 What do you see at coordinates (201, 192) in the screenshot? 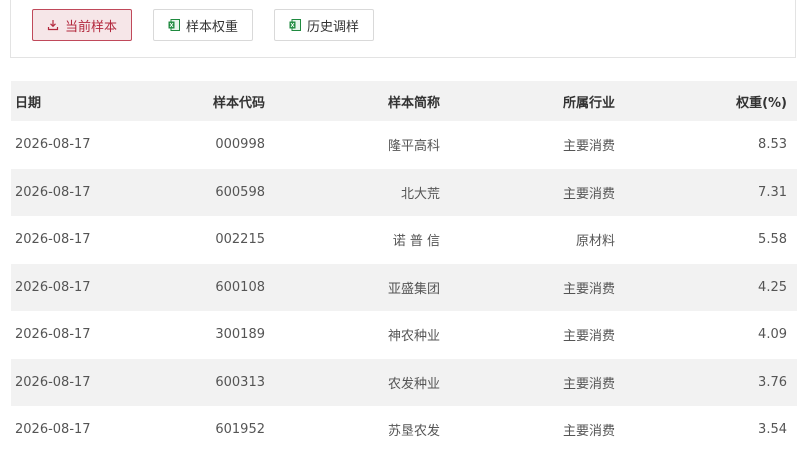
I see `cell-code: 600598` at bounding box center [201, 192].